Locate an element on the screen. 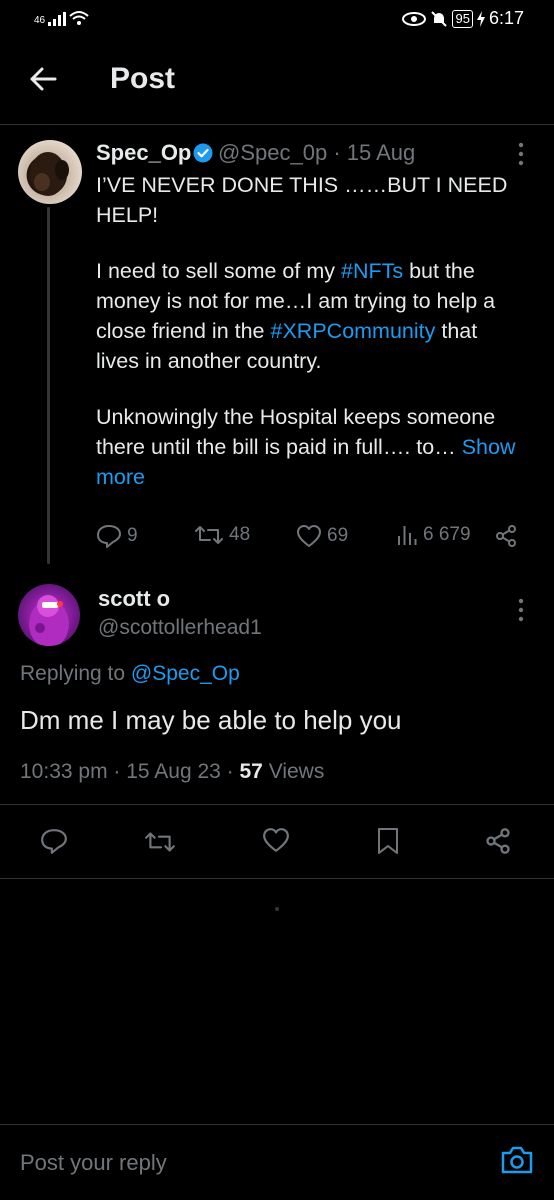  hashtag-link: #XRPCommunity is located at coordinates (353, 331).